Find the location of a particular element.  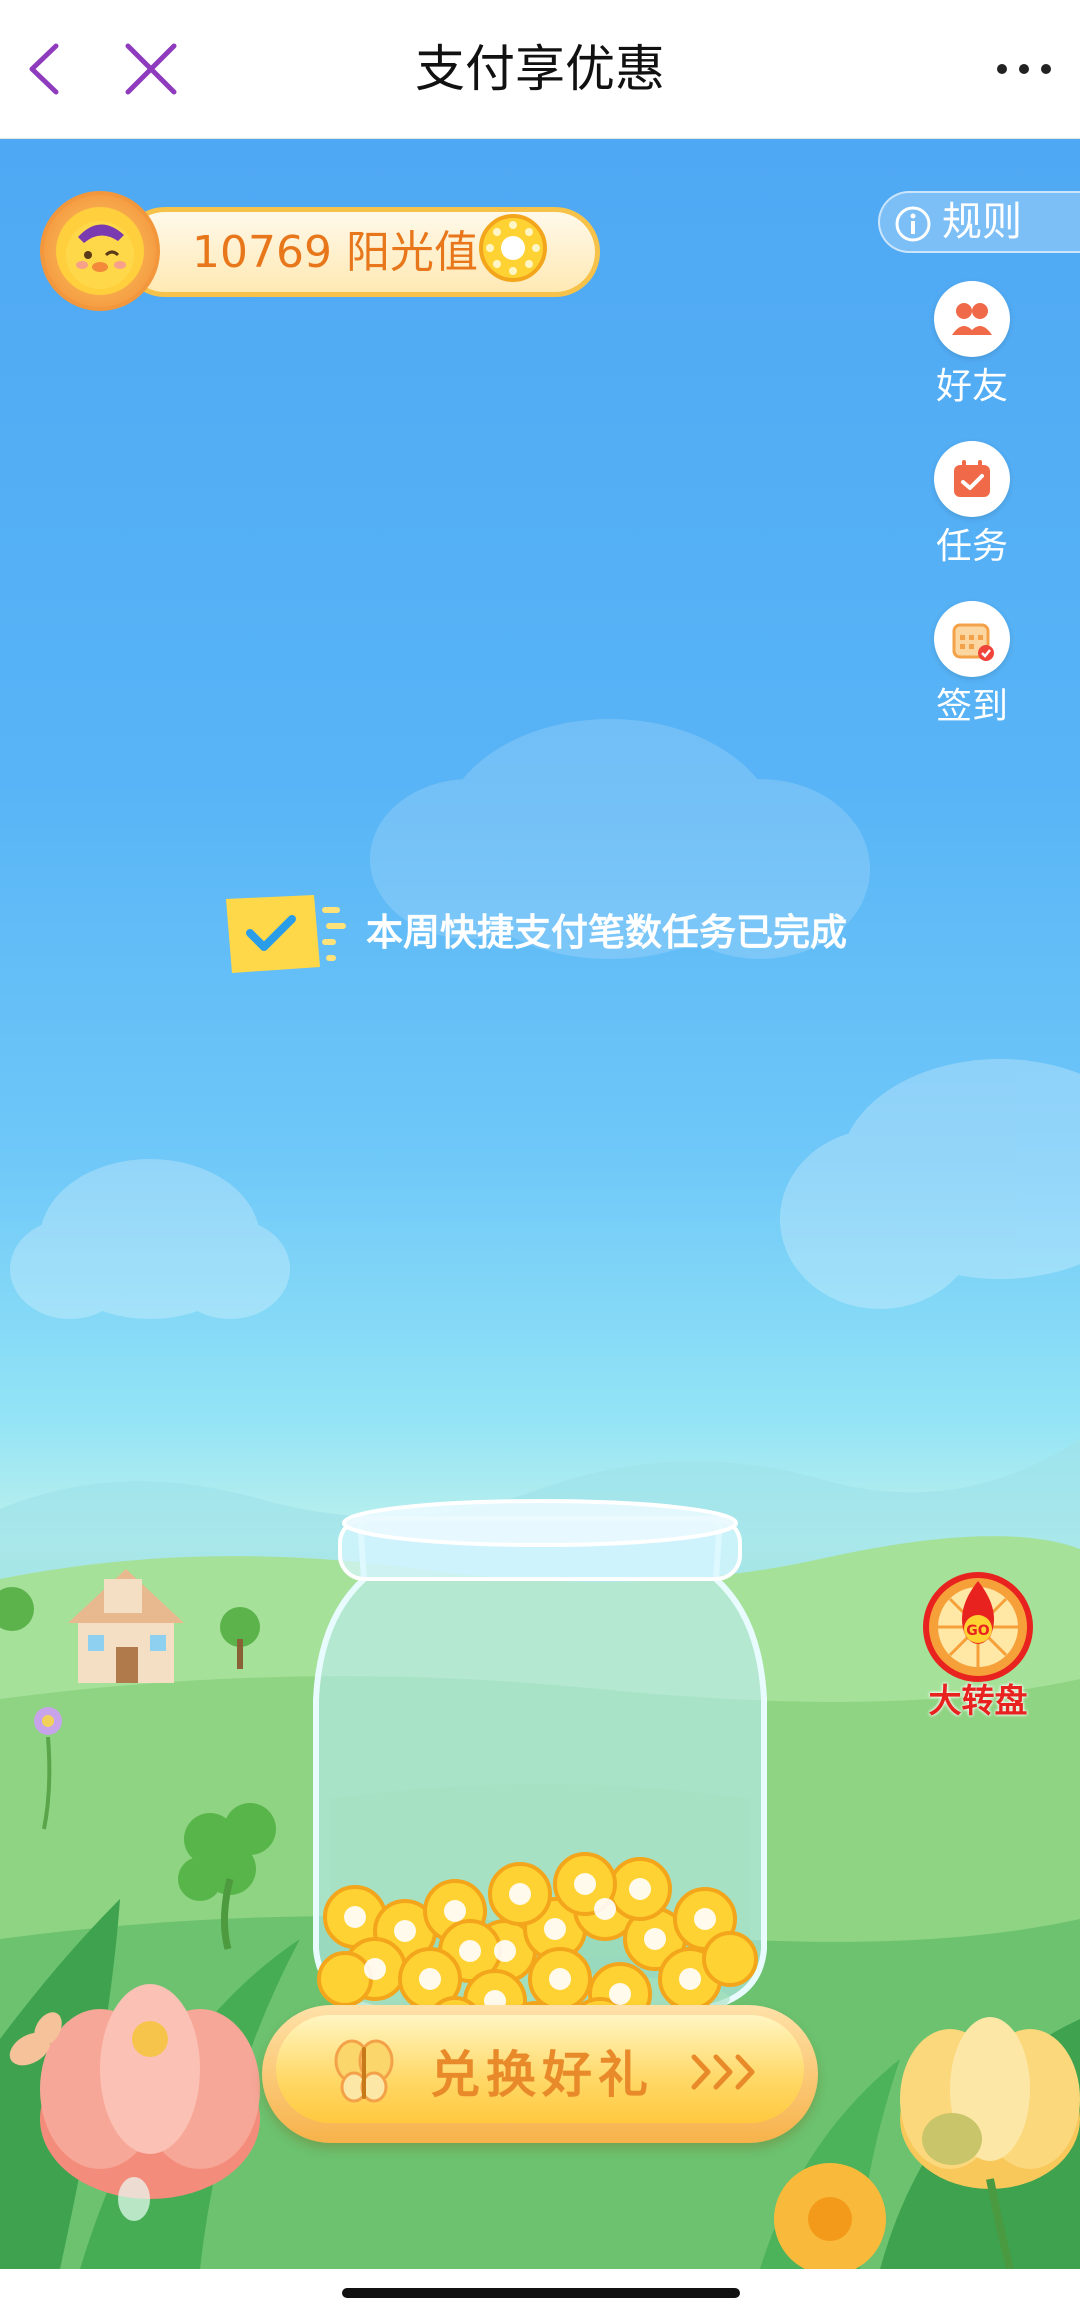

redeem-gifts-label: 兑换好礼 is located at coordinates (542, 2075).